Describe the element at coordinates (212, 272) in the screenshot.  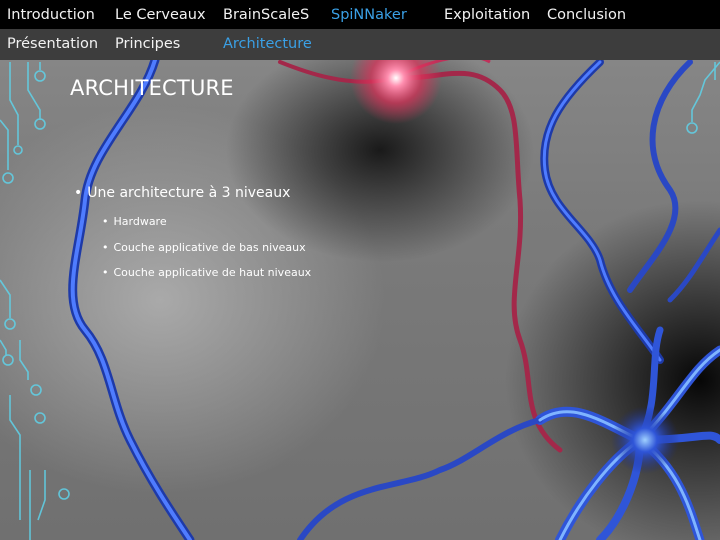
I see `subbullet-text: Couche applicative de haut niveaux` at that location.